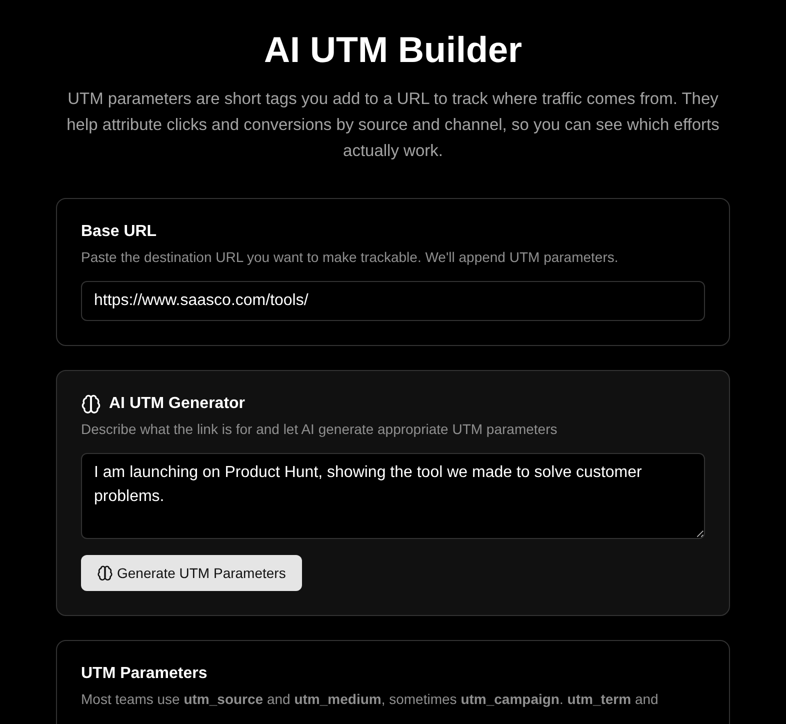  I want to click on generate-button: Generate UTM Parameters, so click(191, 573).